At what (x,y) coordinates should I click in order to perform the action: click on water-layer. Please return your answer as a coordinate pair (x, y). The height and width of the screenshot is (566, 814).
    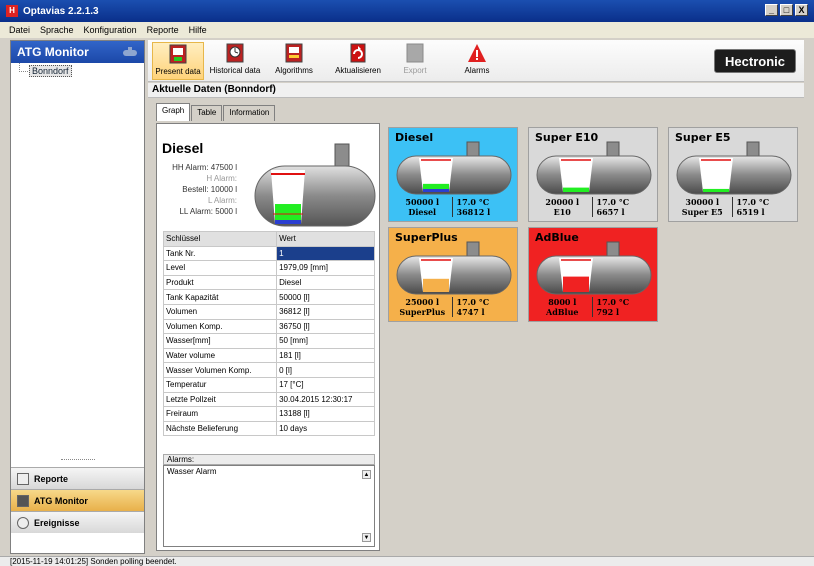
    Looking at the image, I should click on (288, 222).